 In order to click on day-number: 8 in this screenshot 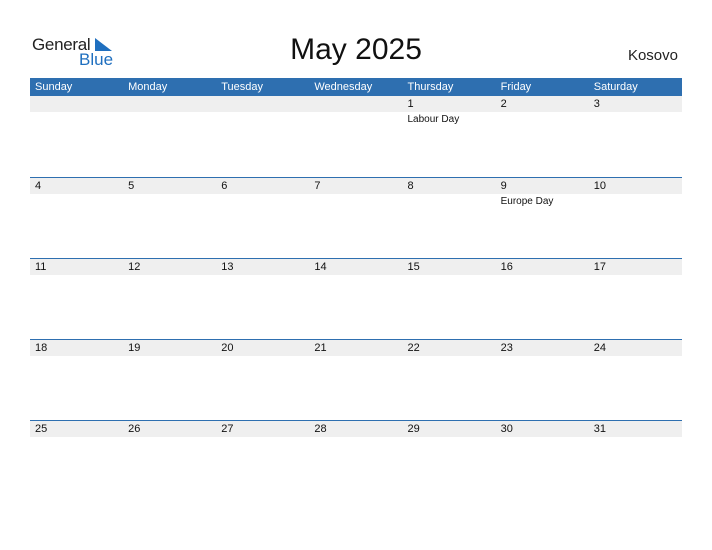, I will do `click(410, 186)`.